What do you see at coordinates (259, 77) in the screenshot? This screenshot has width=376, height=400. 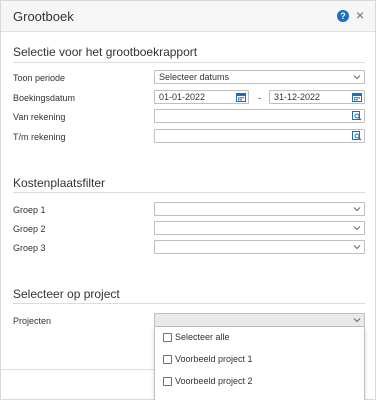 I see `period-select: Selecteer datums` at bounding box center [259, 77].